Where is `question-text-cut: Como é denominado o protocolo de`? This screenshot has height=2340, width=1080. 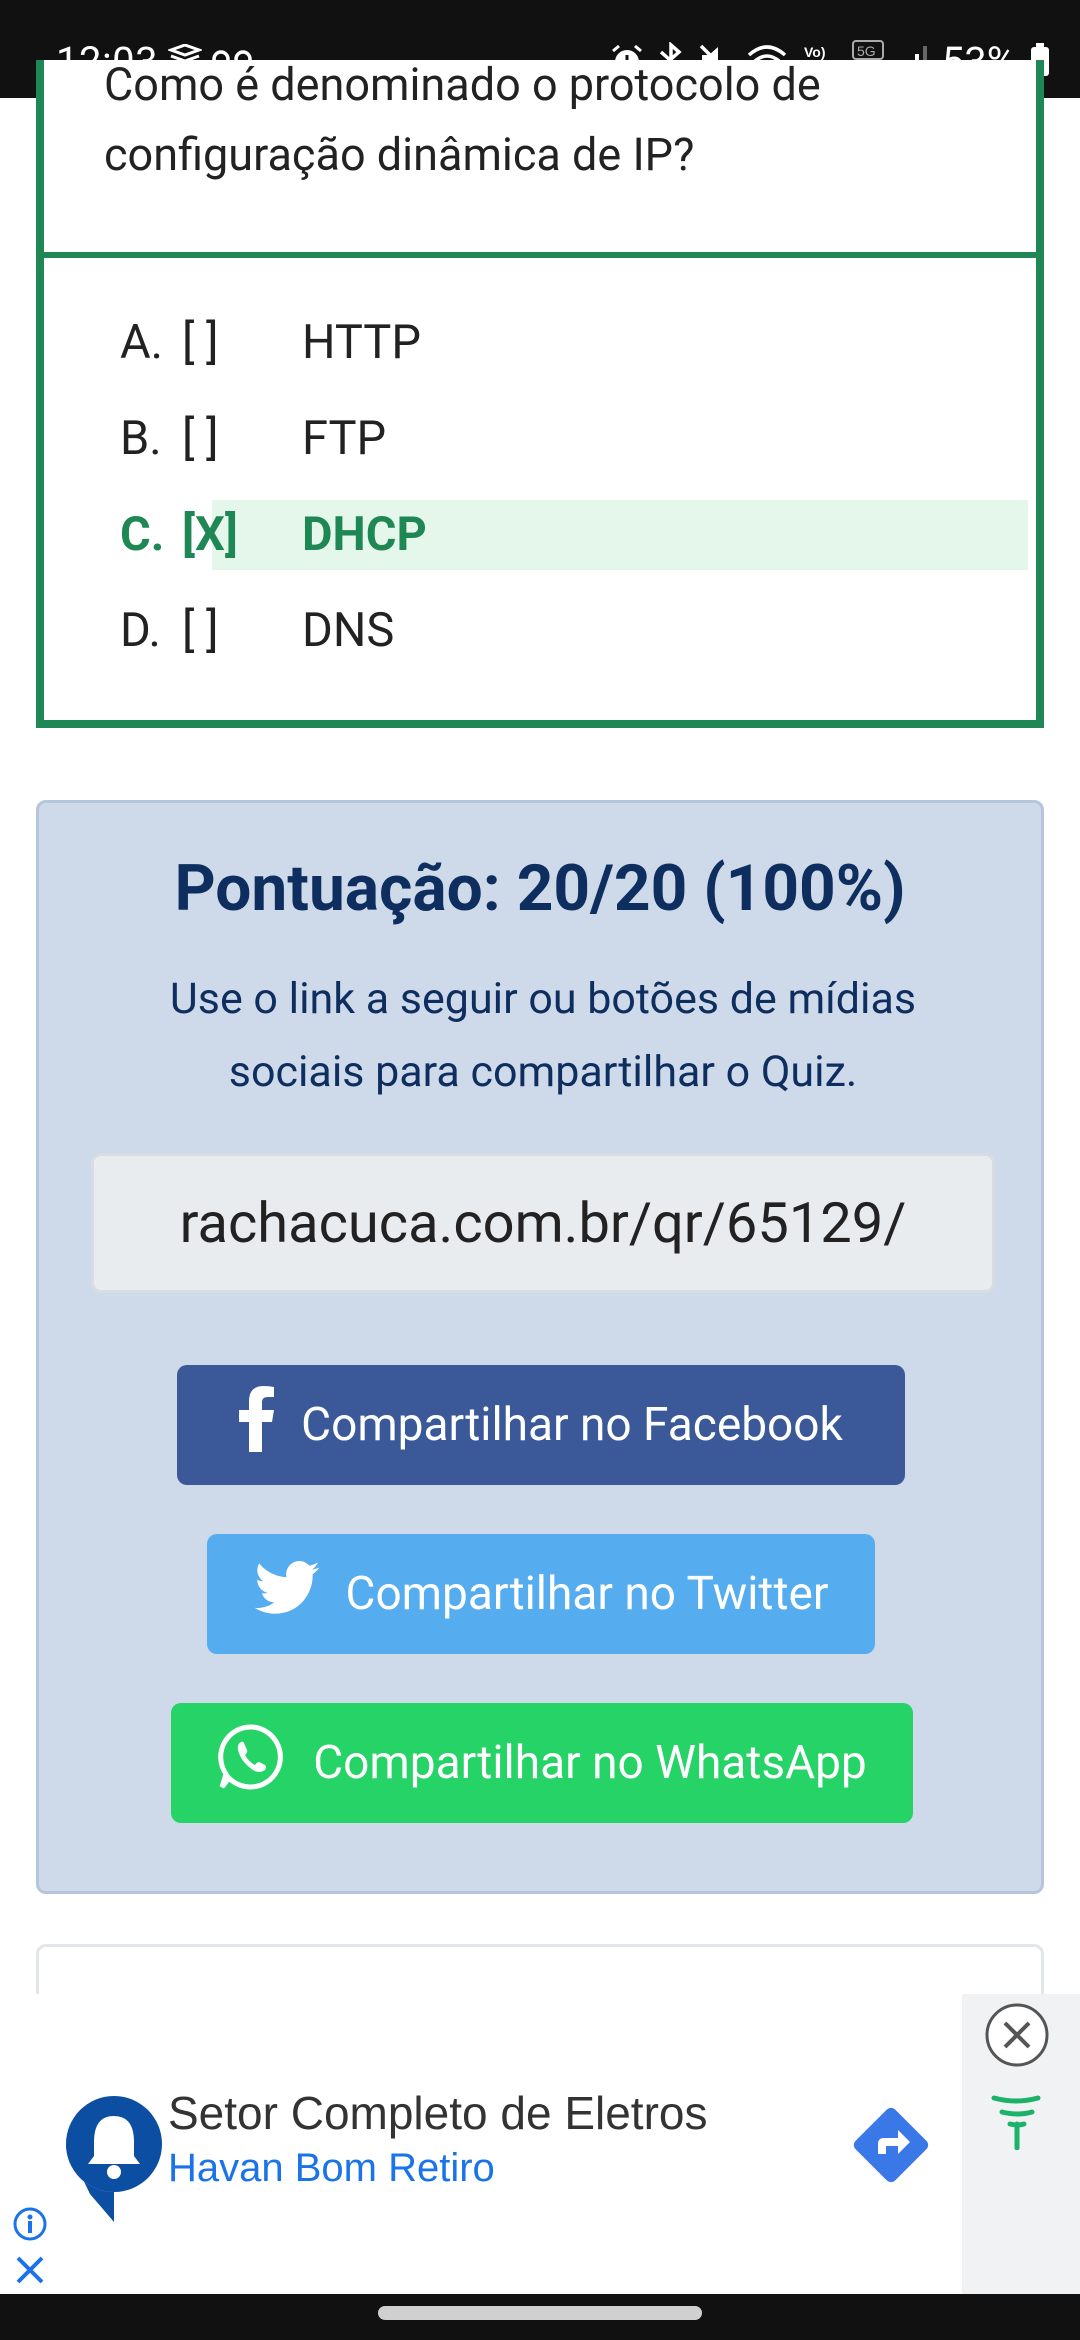
question-text-cut: Como é denominado o protocolo de is located at coordinates (462, 85).